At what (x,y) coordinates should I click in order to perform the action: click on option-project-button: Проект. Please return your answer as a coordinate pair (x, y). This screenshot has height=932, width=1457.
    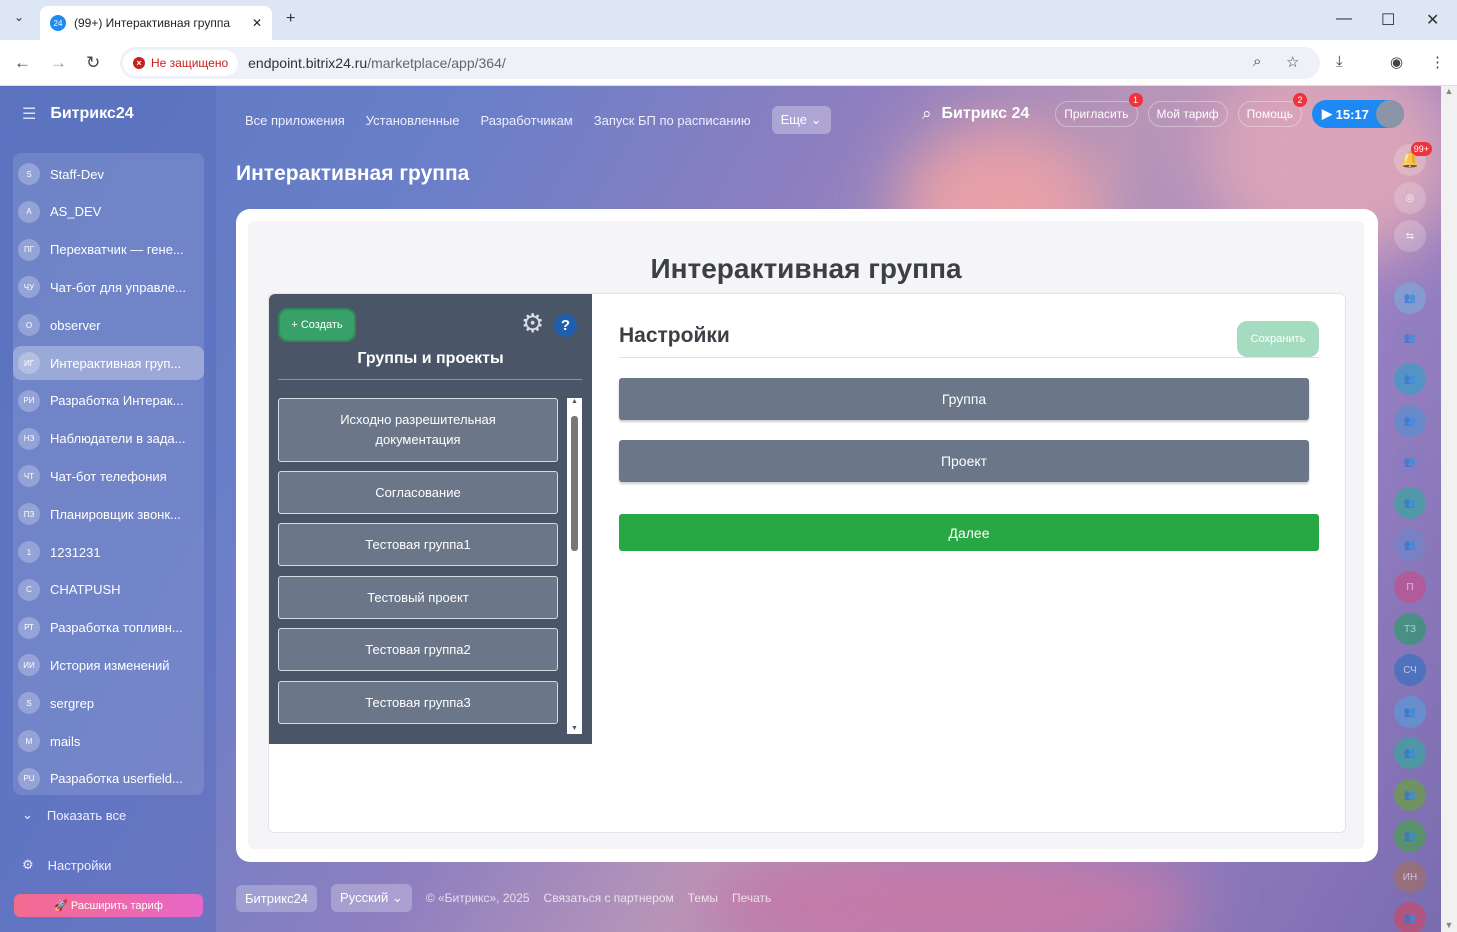
    Looking at the image, I should click on (964, 461).